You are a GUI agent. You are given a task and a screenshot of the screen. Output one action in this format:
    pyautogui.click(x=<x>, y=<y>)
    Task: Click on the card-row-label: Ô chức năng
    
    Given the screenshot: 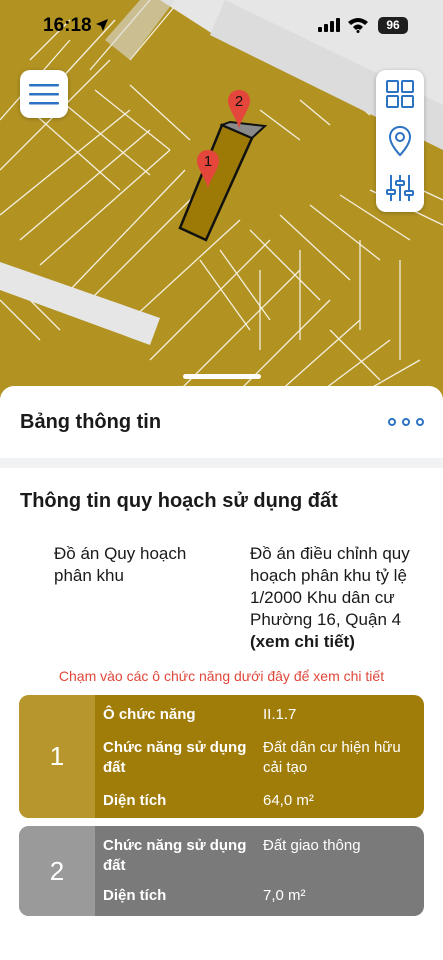 What is the action you would take?
    pyautogui.click(x=149, y=714)
    